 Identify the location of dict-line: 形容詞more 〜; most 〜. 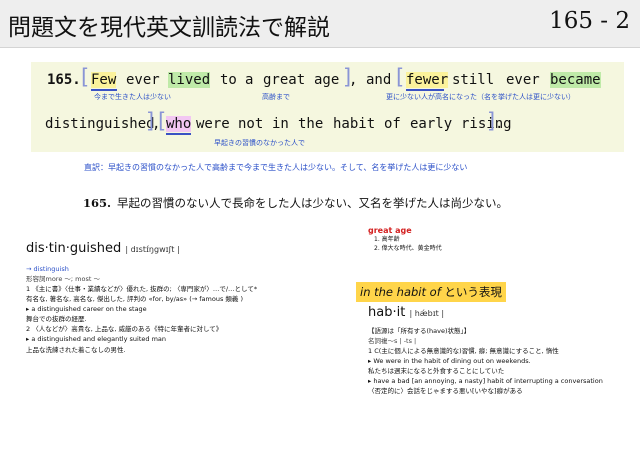
(63, 279).